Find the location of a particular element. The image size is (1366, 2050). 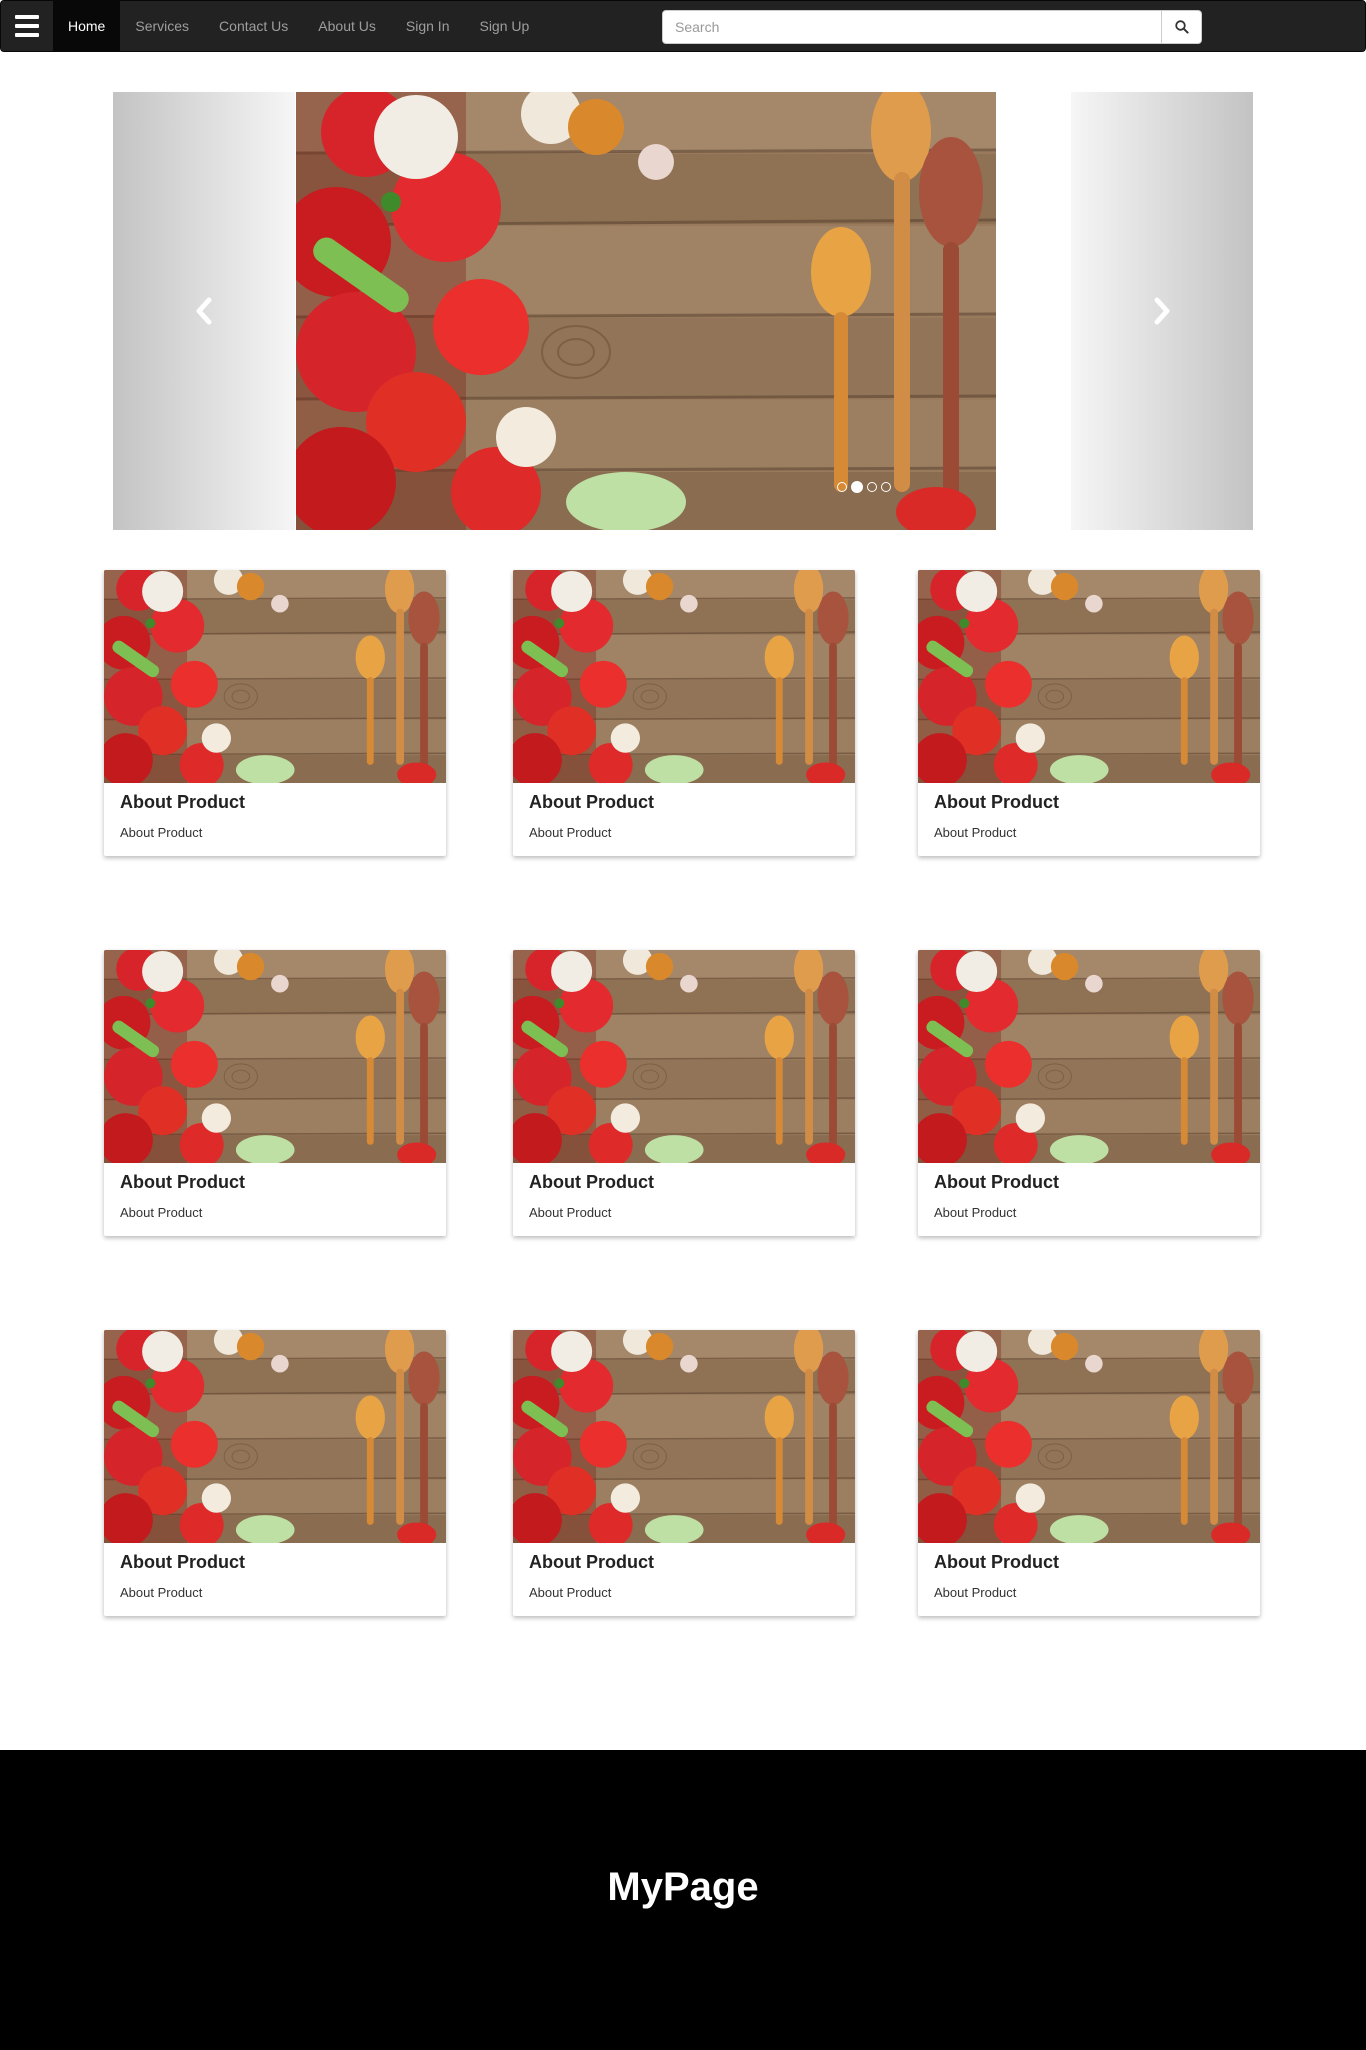

nav-link-contact-us: Contact Us is located at coordinates (253, 26).